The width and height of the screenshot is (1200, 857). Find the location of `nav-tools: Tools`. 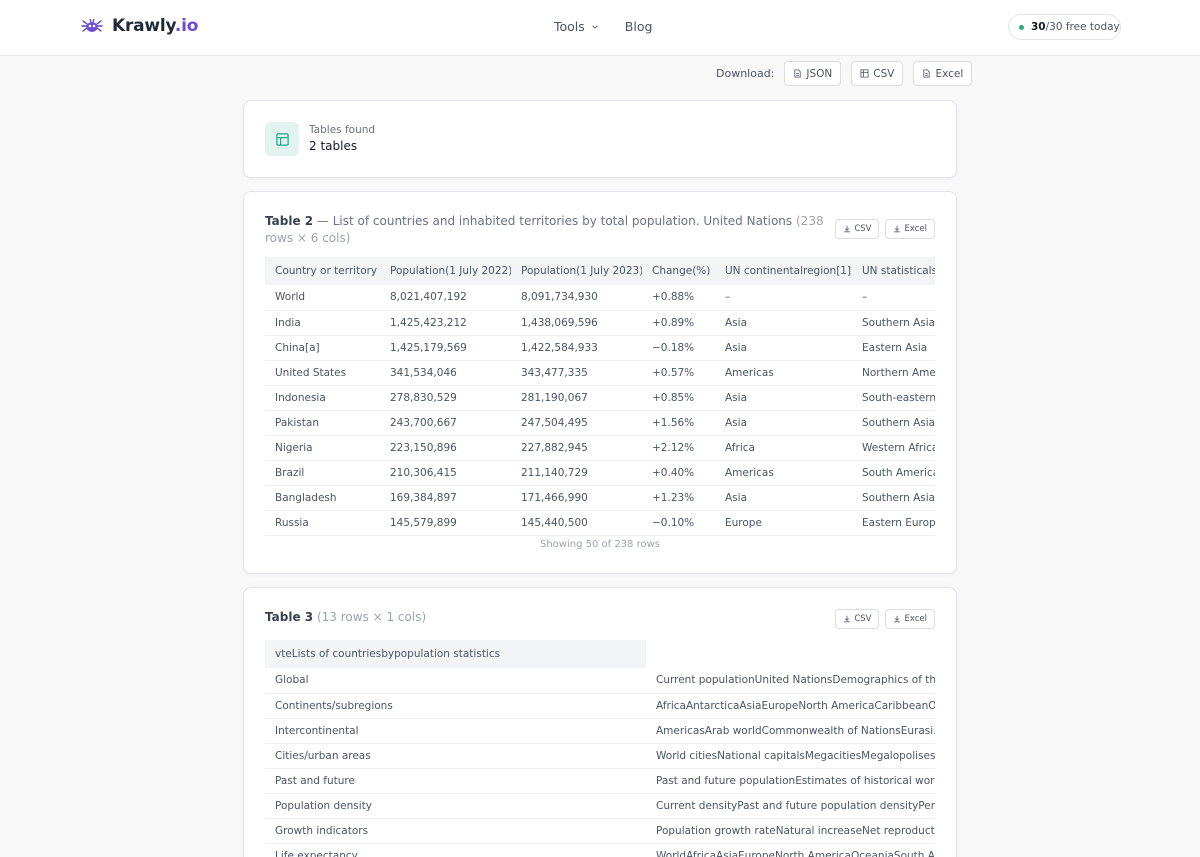

nav-tools: Tools is located at coordinates (576, 26).